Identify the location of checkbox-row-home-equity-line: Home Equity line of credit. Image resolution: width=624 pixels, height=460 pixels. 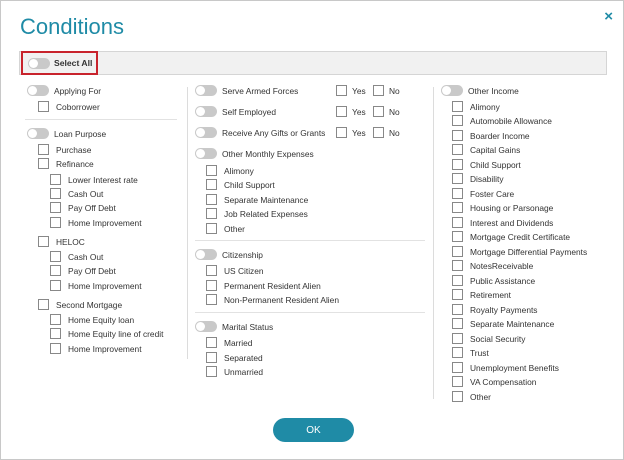
(106, 333).